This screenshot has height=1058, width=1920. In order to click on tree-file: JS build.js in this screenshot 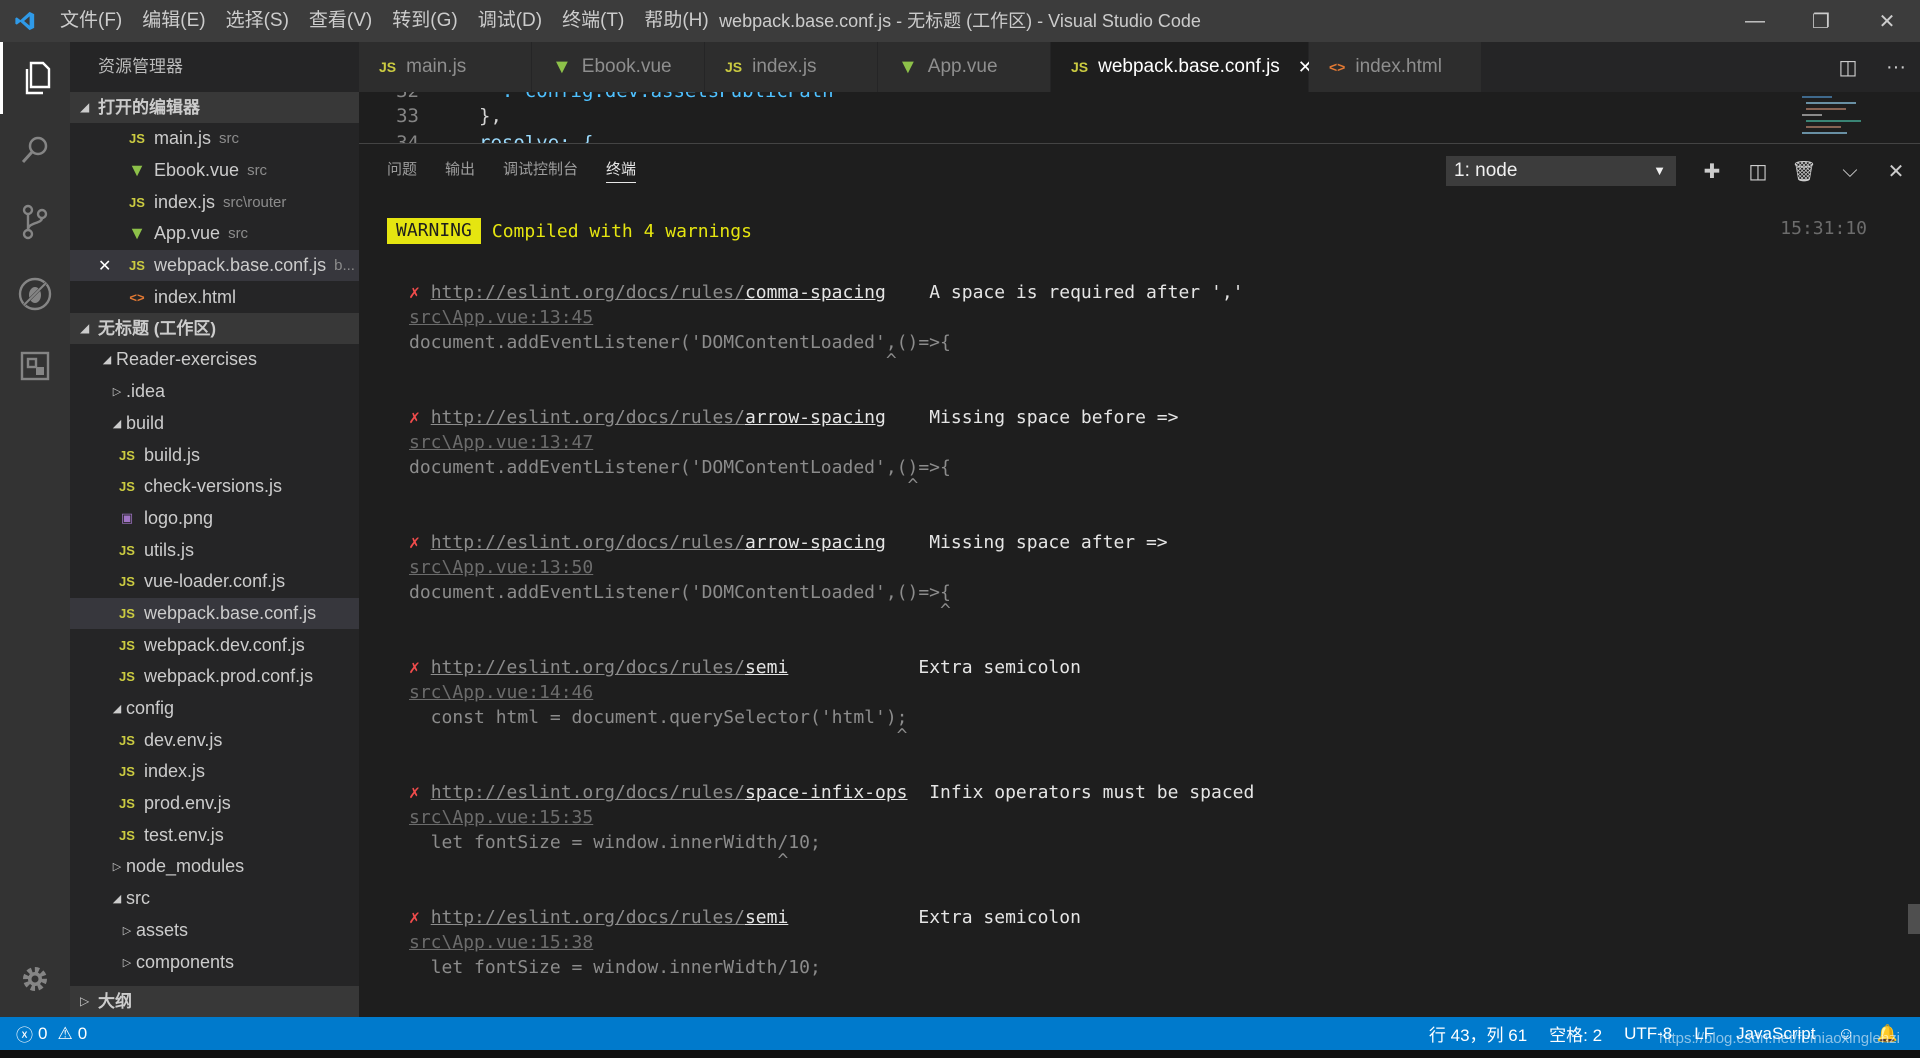, I will do `click(214, 455)`.